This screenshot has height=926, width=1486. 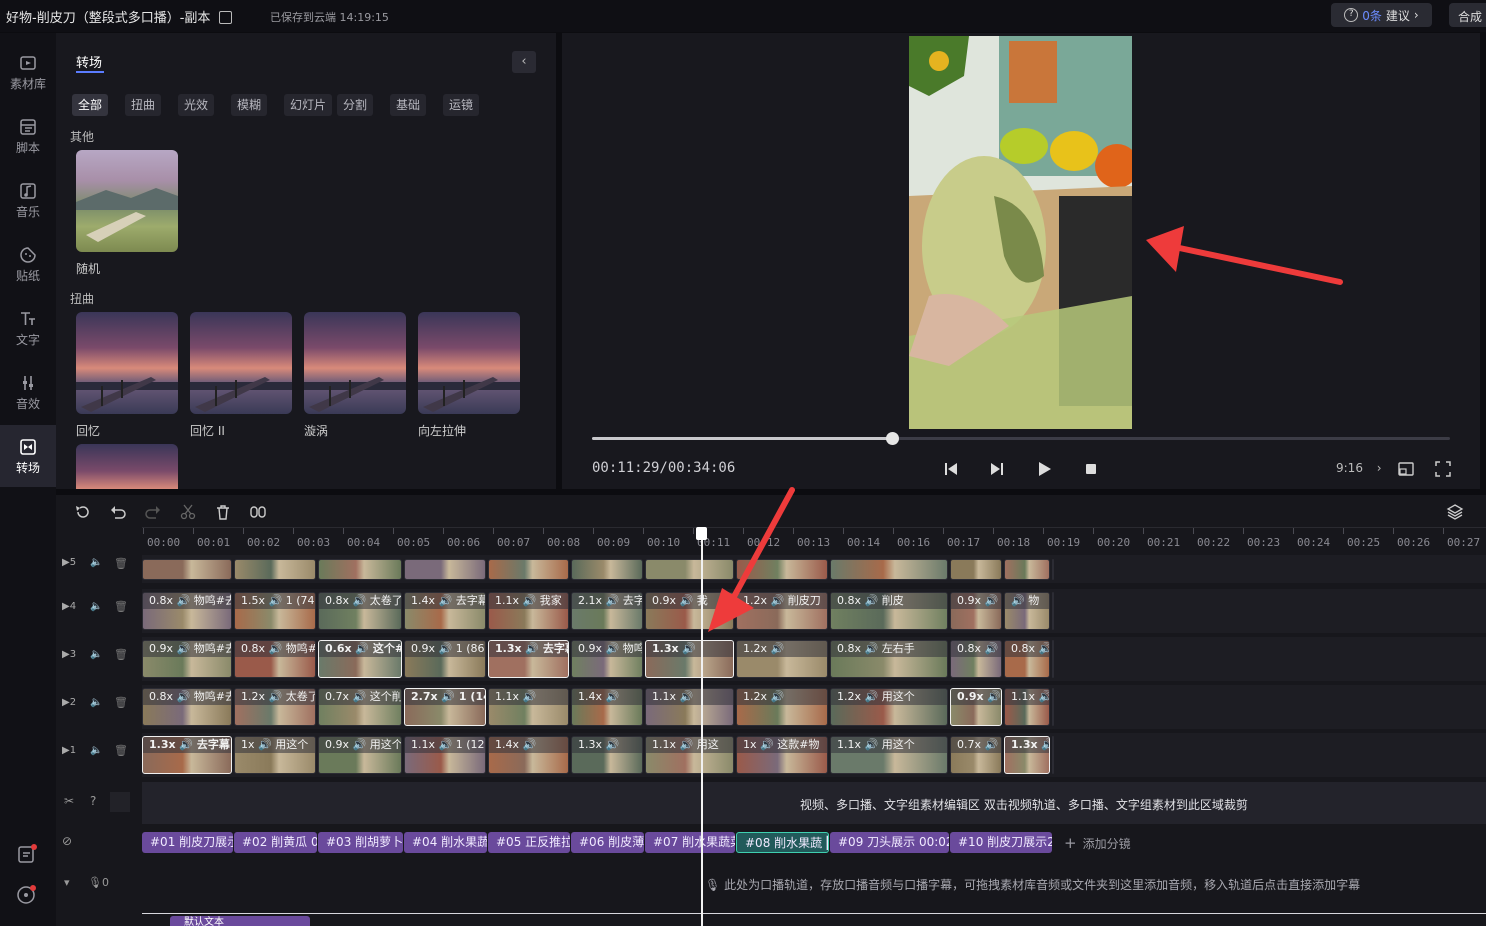 What do you see at coordinates (1443, 469) in the screenshot?
I see `fullscreen-icon` at bounding box center [1443, 469].